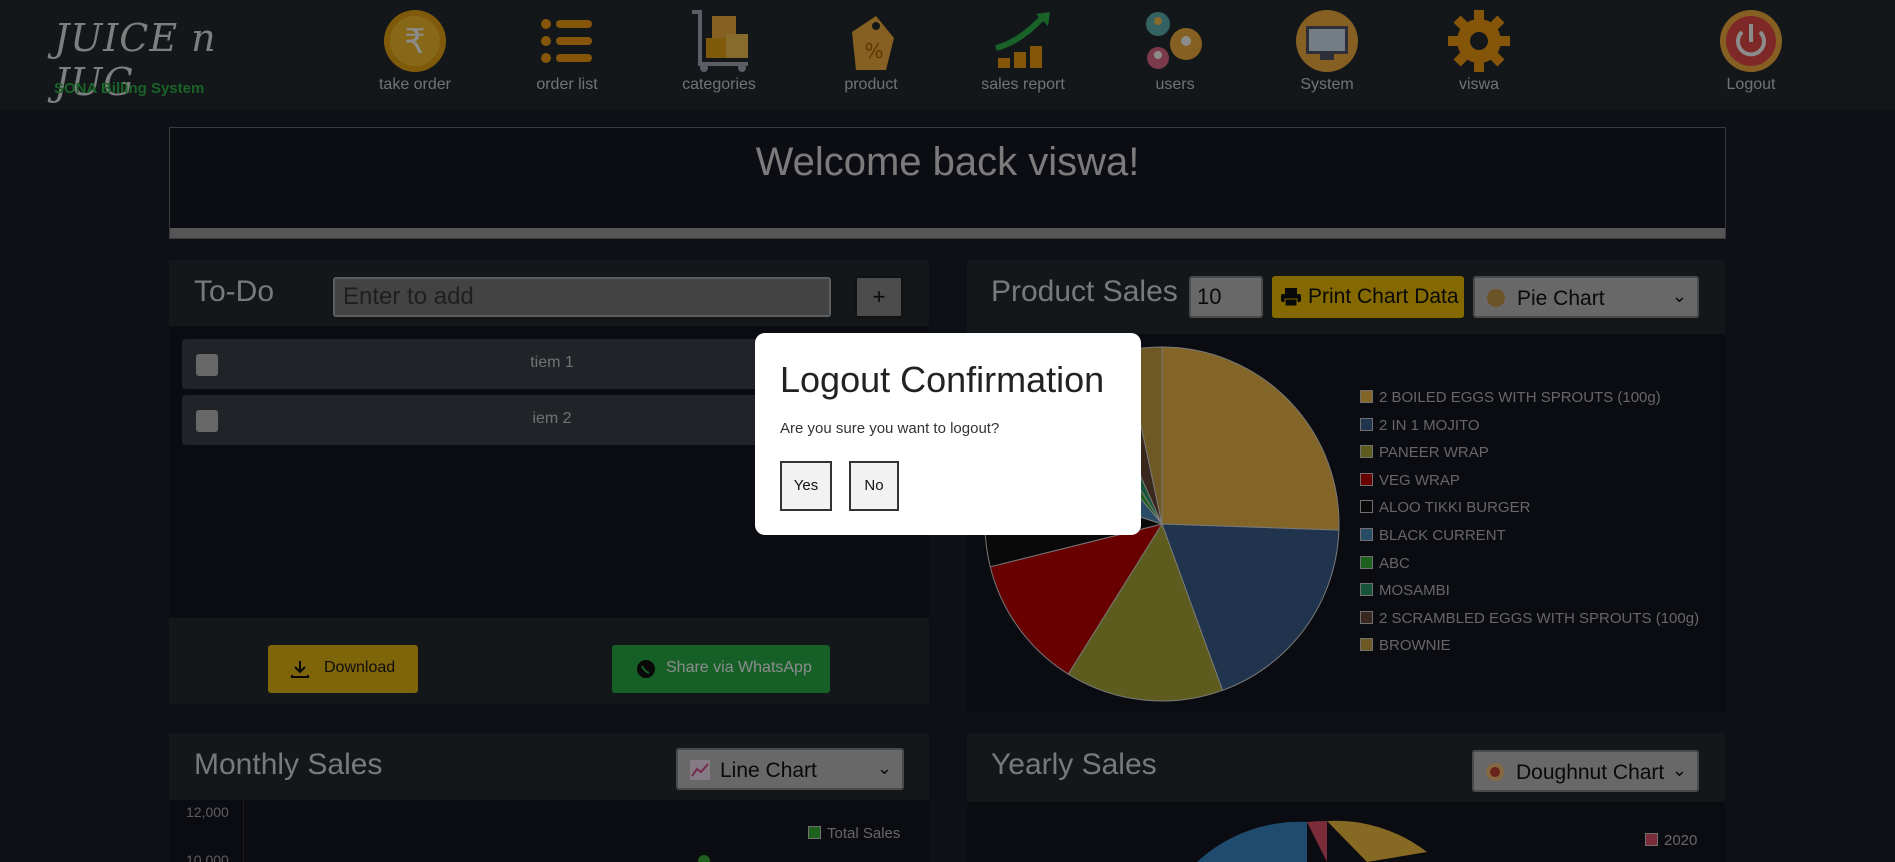 This screenshot has height=862, width=1895. What do you see at coordinates (874, 486) in the screenshot?
I see `logout-no-button: No` at bounding box center [874, 486].